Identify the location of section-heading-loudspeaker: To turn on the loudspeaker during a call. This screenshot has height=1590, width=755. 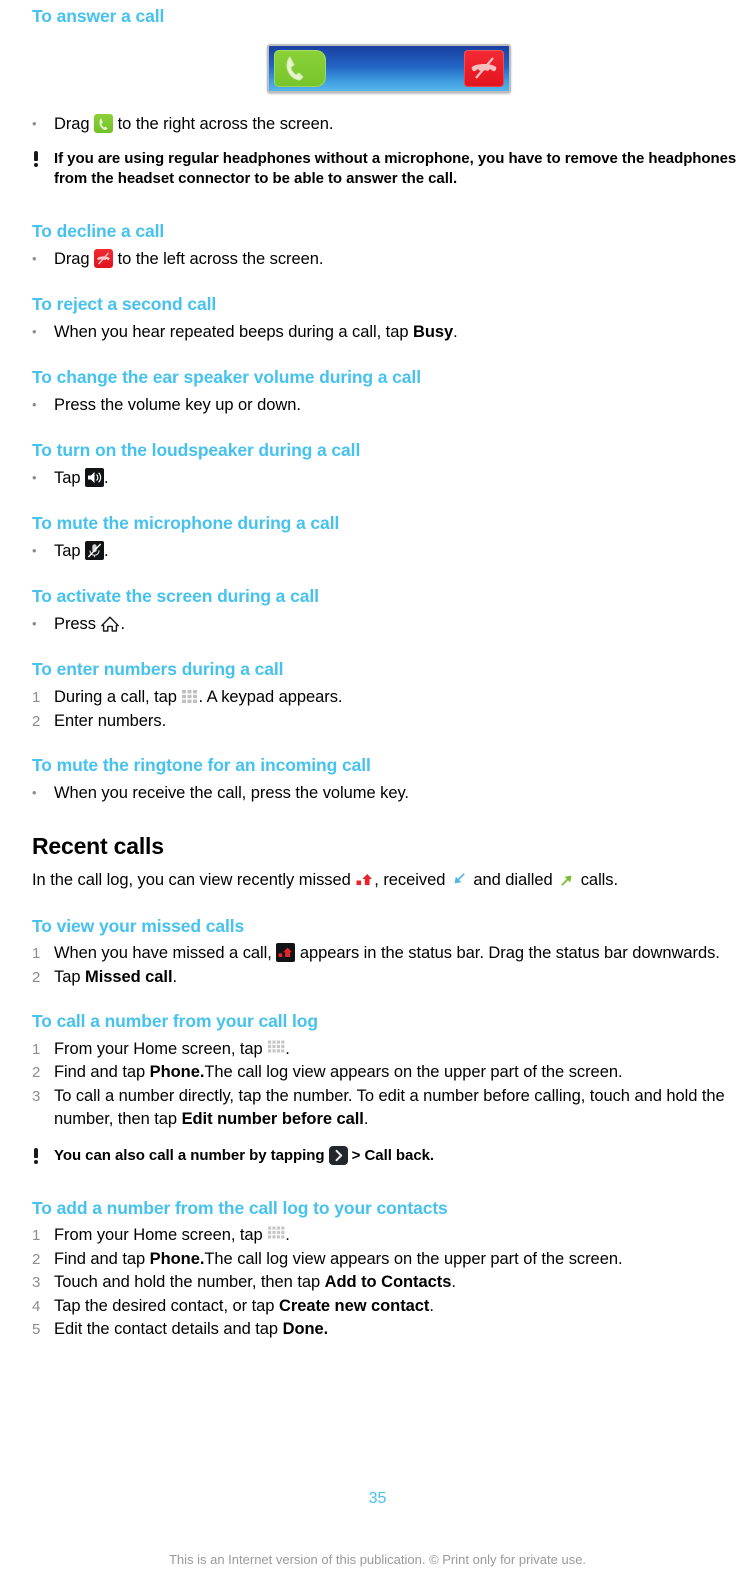
(196, 450).